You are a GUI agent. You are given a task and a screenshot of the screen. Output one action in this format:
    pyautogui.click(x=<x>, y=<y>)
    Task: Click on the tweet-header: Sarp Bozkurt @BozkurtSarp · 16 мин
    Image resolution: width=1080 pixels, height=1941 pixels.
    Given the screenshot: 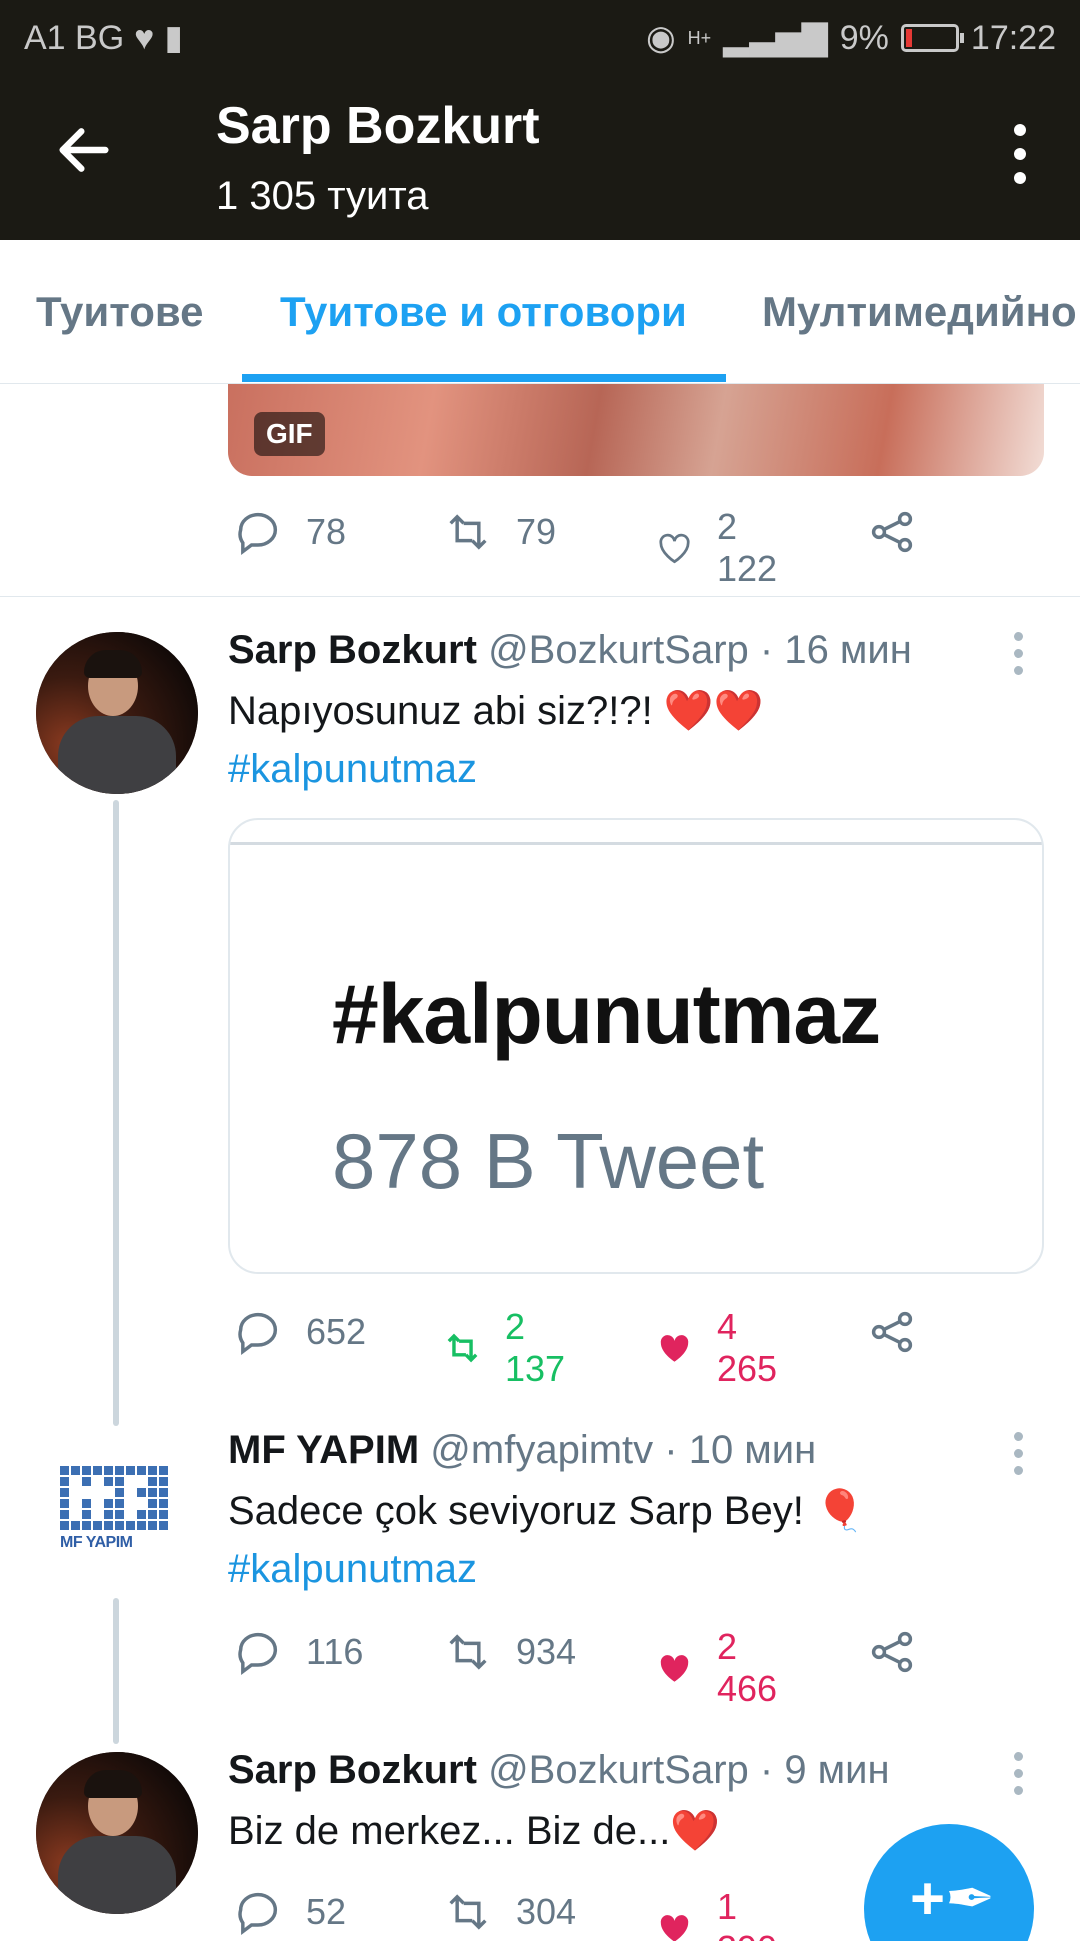 What is the action you would take?
    pyautogui.click(x=570, y=650)
    